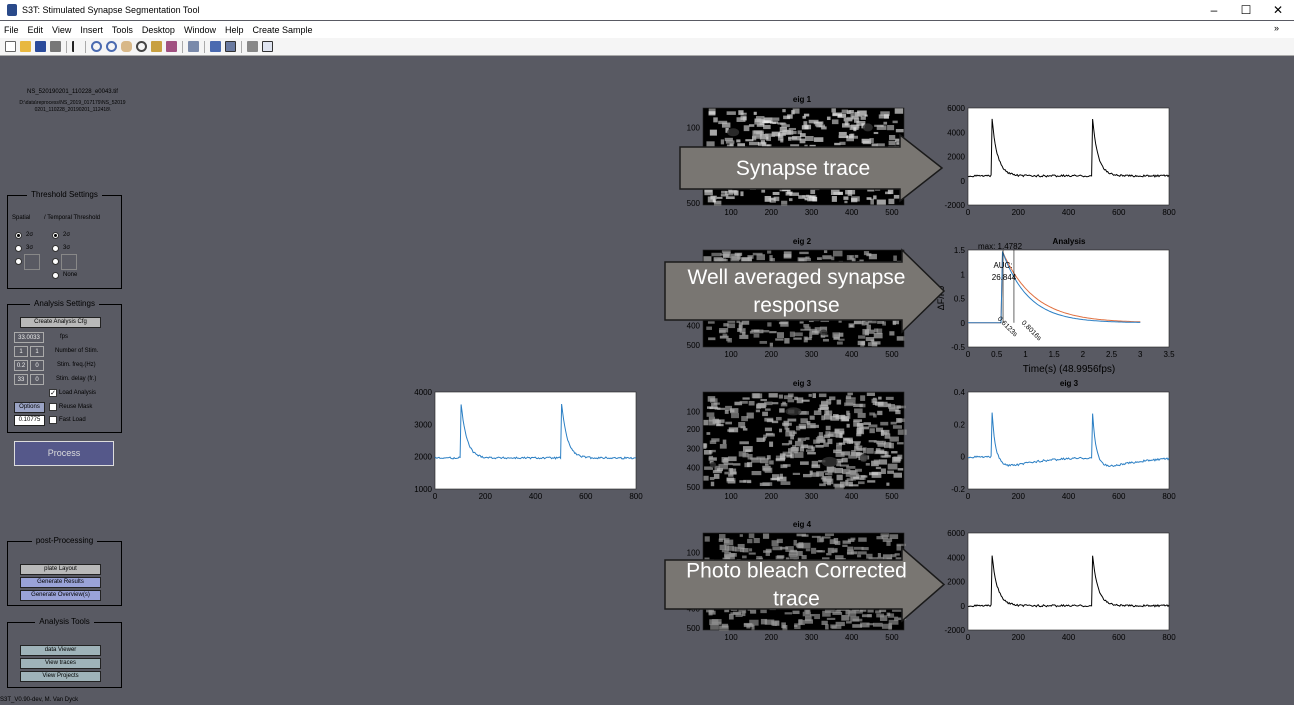  Describe the element at coordinates (1069, 241) in the screenshot. I see `analysis-title: Analysis` at that location.